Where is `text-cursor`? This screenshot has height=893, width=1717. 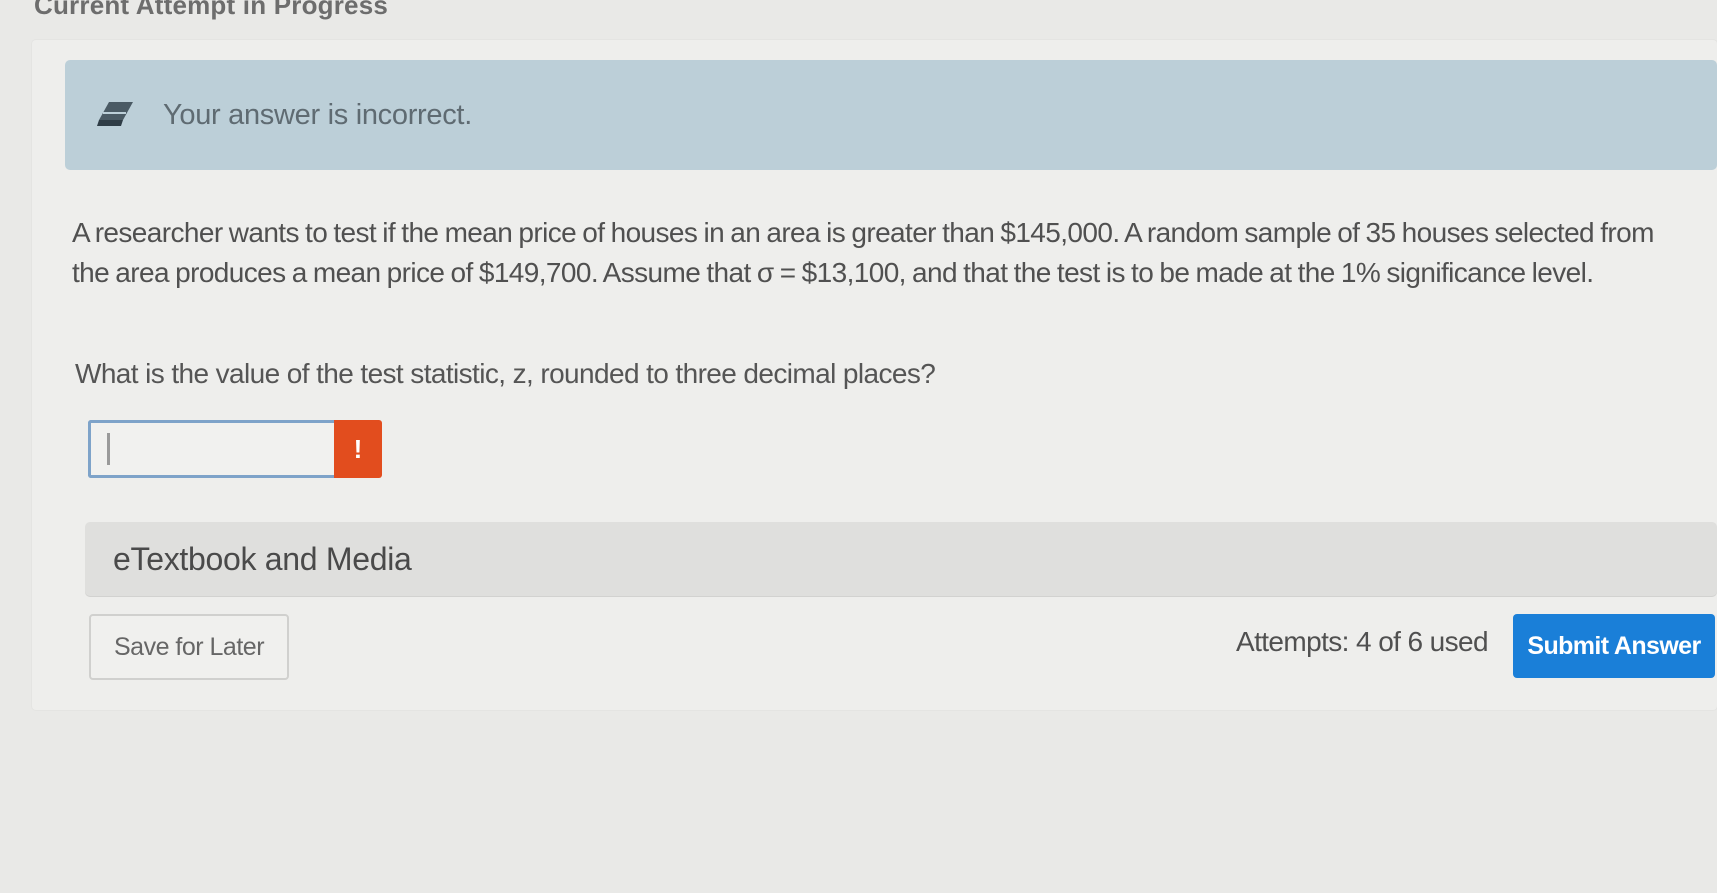 text-cursor is located at coordinates (108, 449).